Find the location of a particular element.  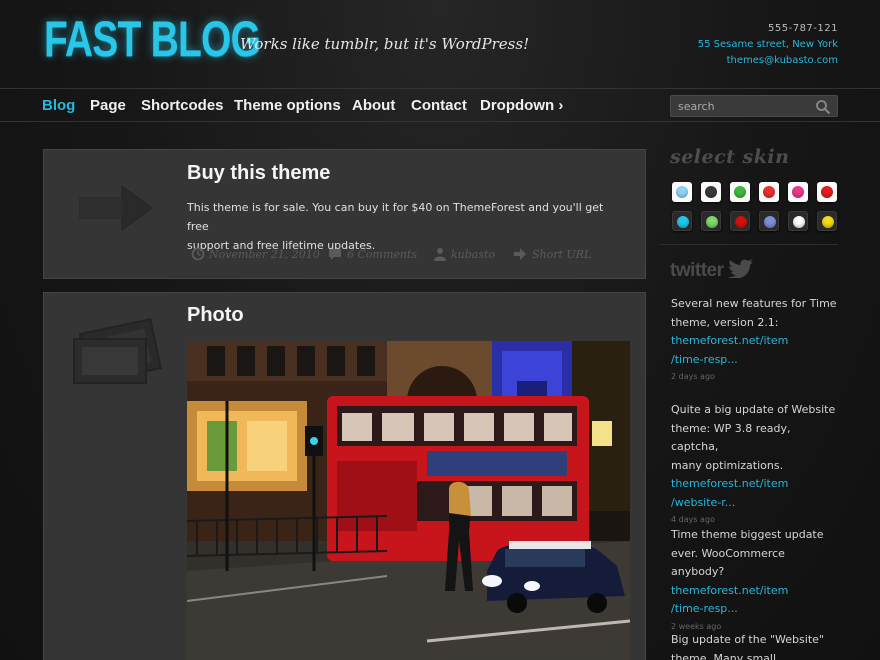

clock-icon is located at coordinates (198, 254).